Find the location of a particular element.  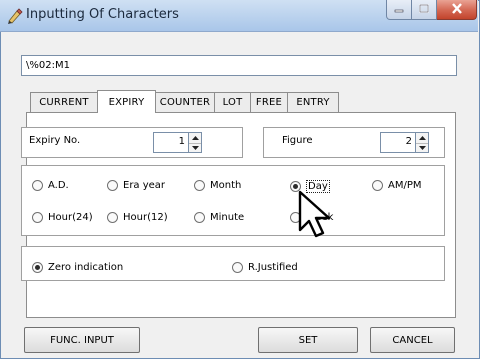

maximize-button is located at coordinates (424, 10).